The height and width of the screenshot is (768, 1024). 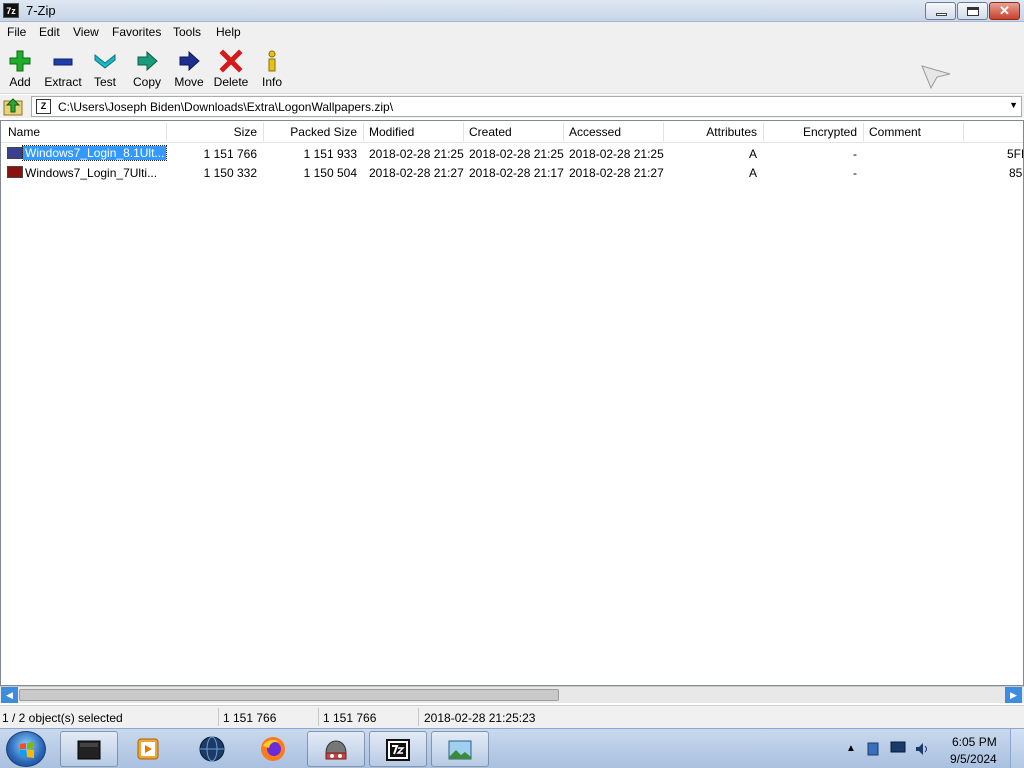 I want to click on move-button: Move, so click(x=189, y=69).